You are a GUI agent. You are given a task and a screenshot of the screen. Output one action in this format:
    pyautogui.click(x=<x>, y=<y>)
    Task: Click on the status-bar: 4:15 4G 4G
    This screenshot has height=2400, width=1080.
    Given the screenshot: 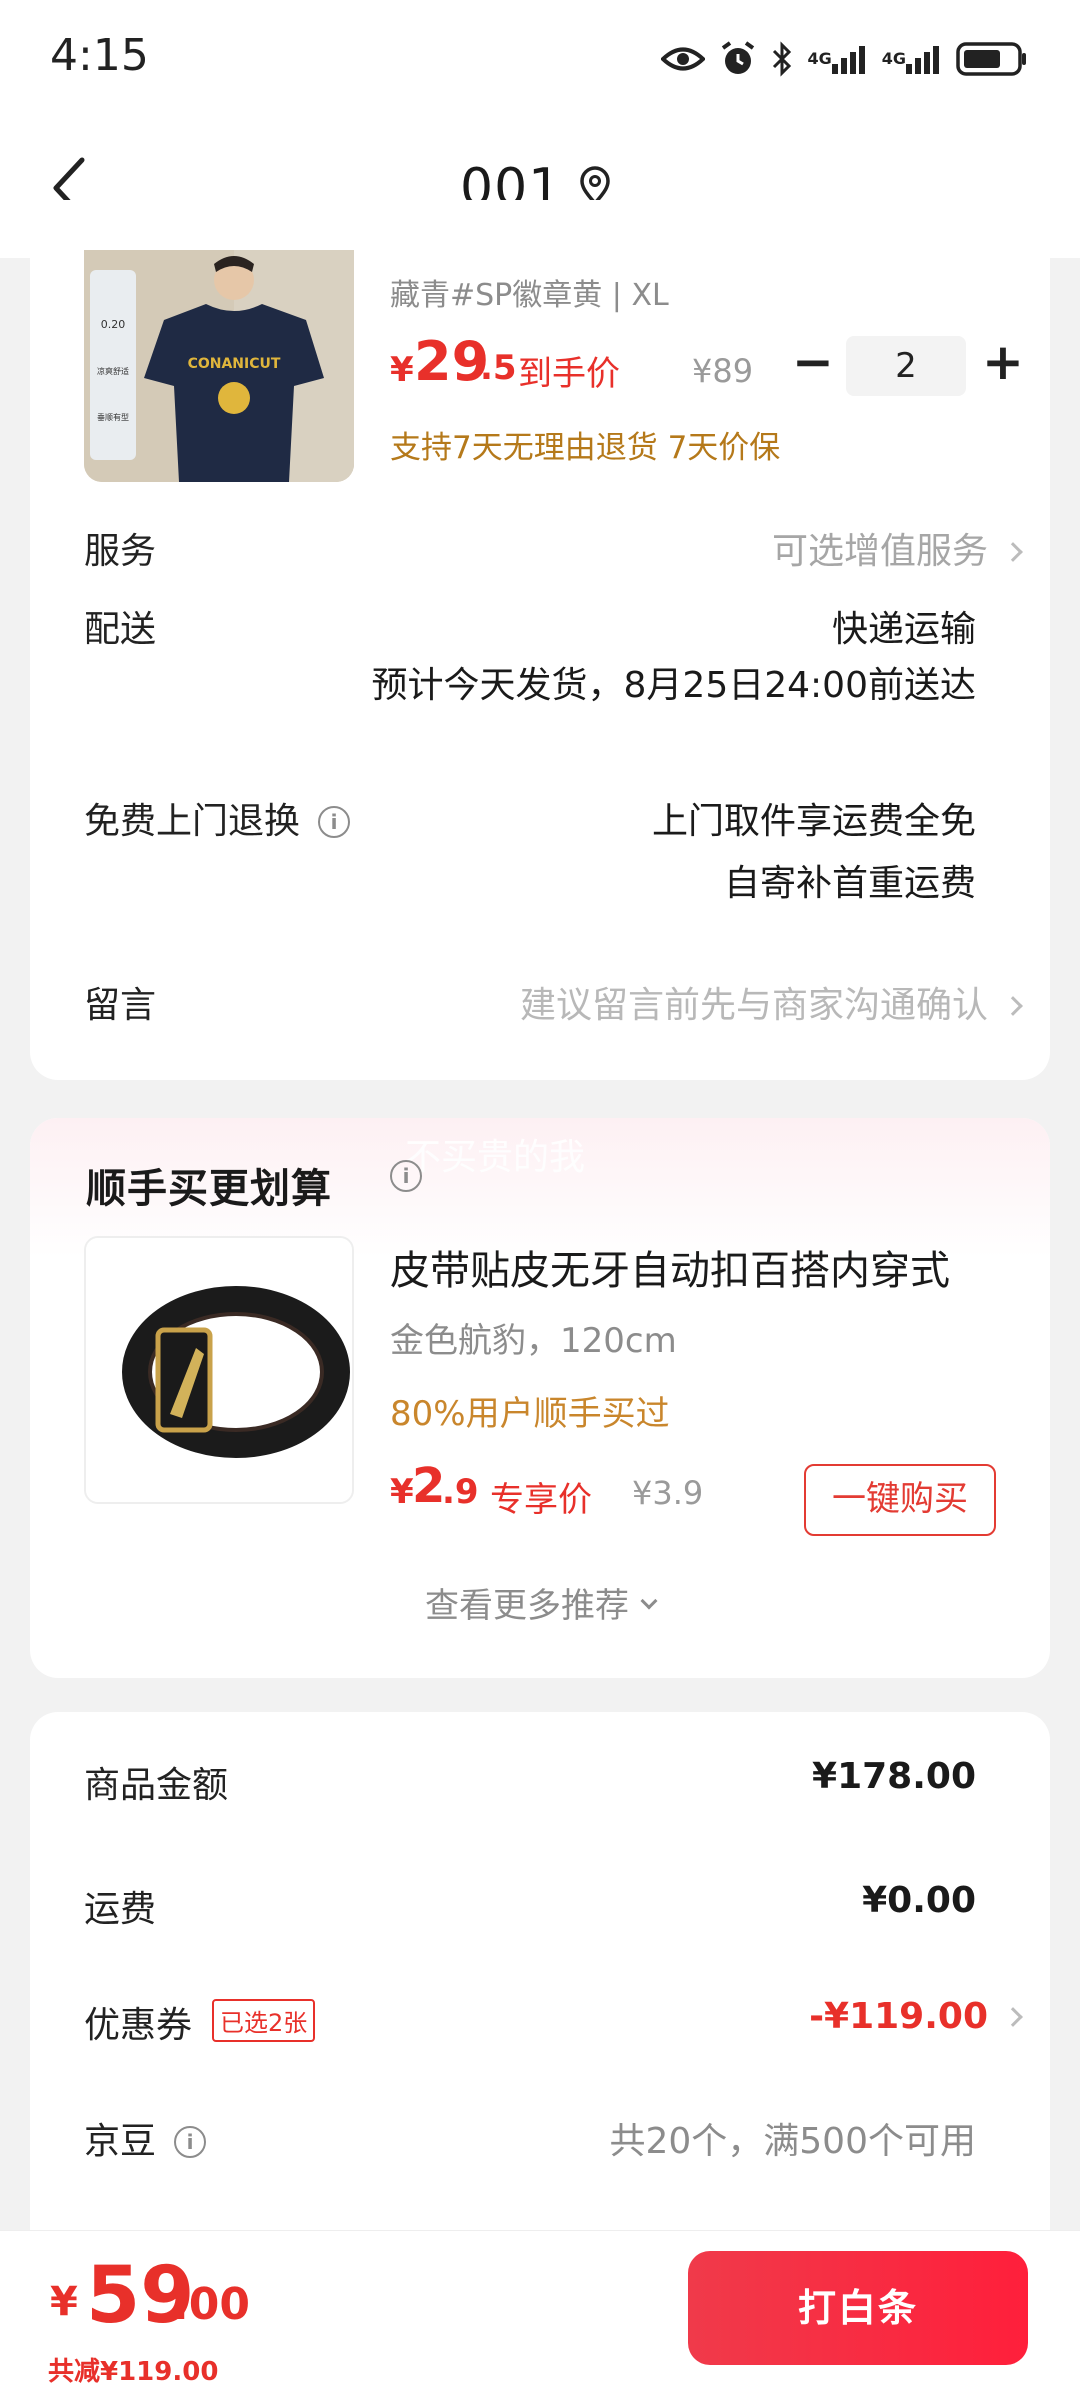 What is the action you would take?
    pyautogui.click(x=540, y=59)
    